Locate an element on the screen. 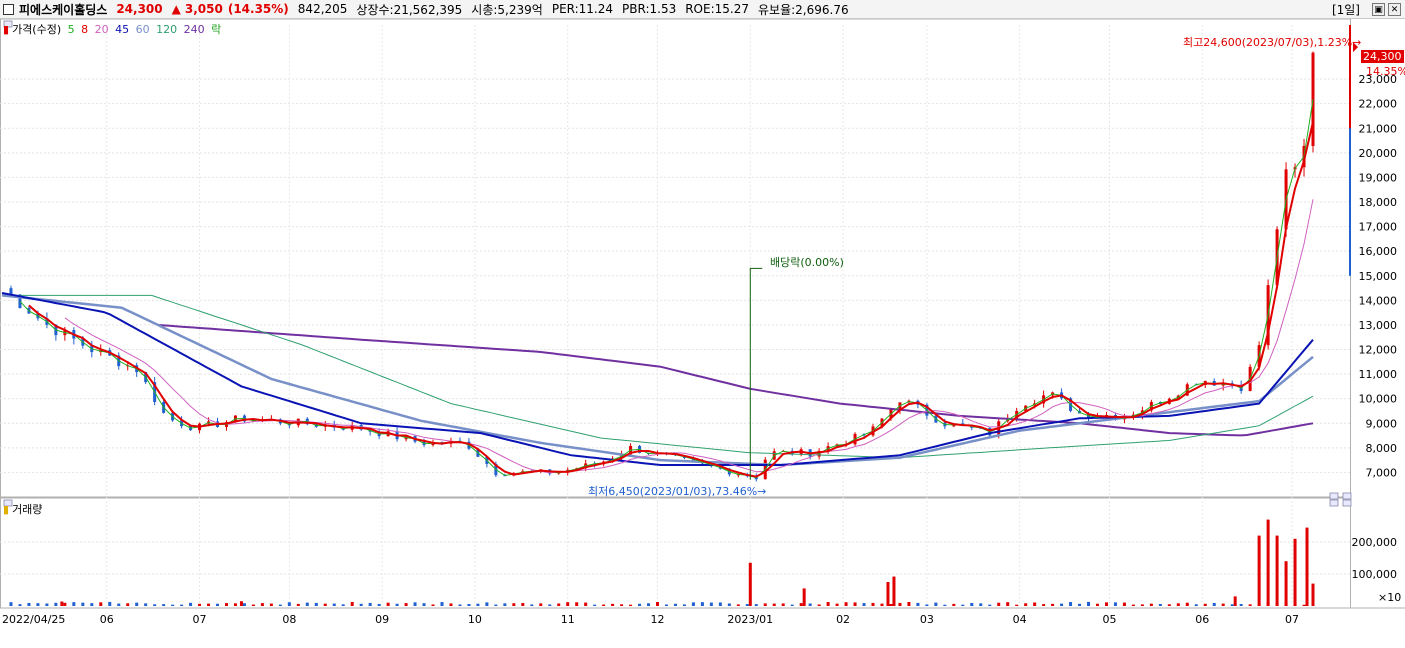 Image resolution: width=1405 pixels, height=648 pixels. volume-scale-label: ×10 is located at coordinates (1390, 597).